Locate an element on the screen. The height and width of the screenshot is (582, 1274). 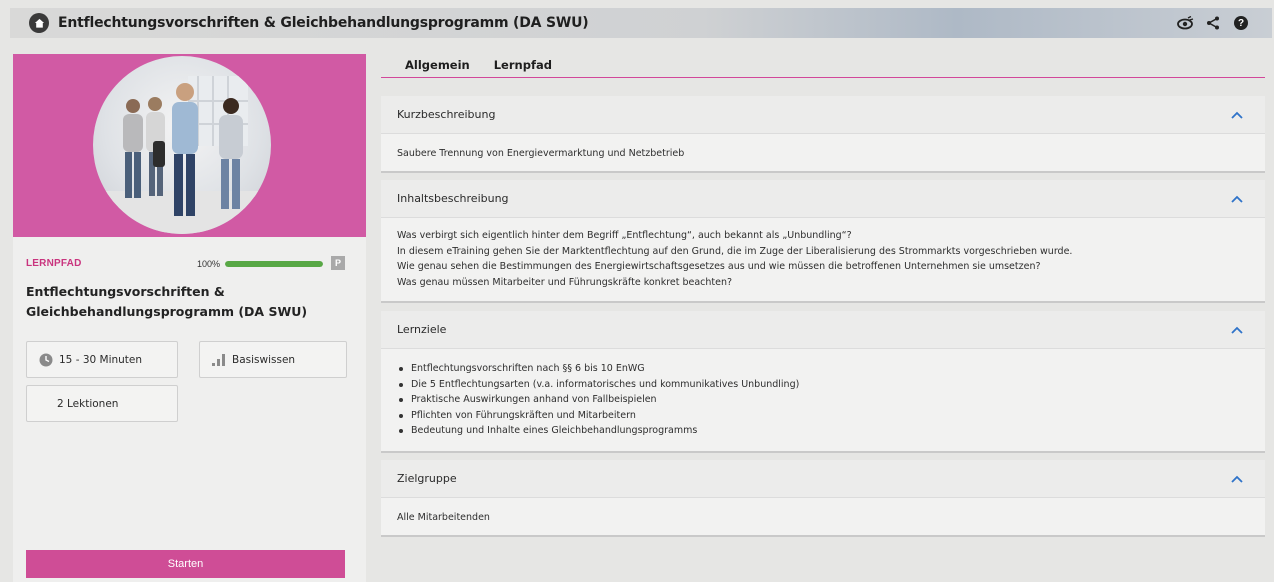
start-button: Starten is located at coordinates (185, 564).